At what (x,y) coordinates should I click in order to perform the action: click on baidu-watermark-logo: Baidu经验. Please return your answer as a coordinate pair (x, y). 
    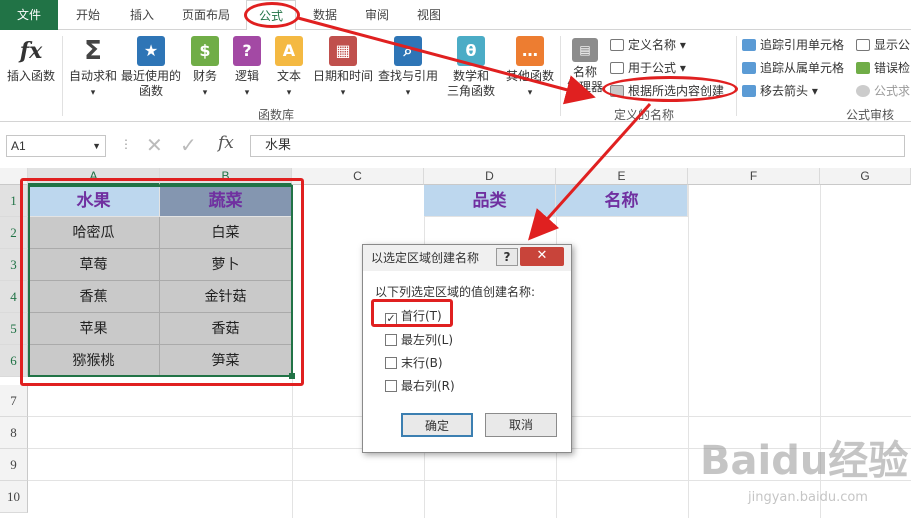
    Looking at the image, I should click on (804, 461).